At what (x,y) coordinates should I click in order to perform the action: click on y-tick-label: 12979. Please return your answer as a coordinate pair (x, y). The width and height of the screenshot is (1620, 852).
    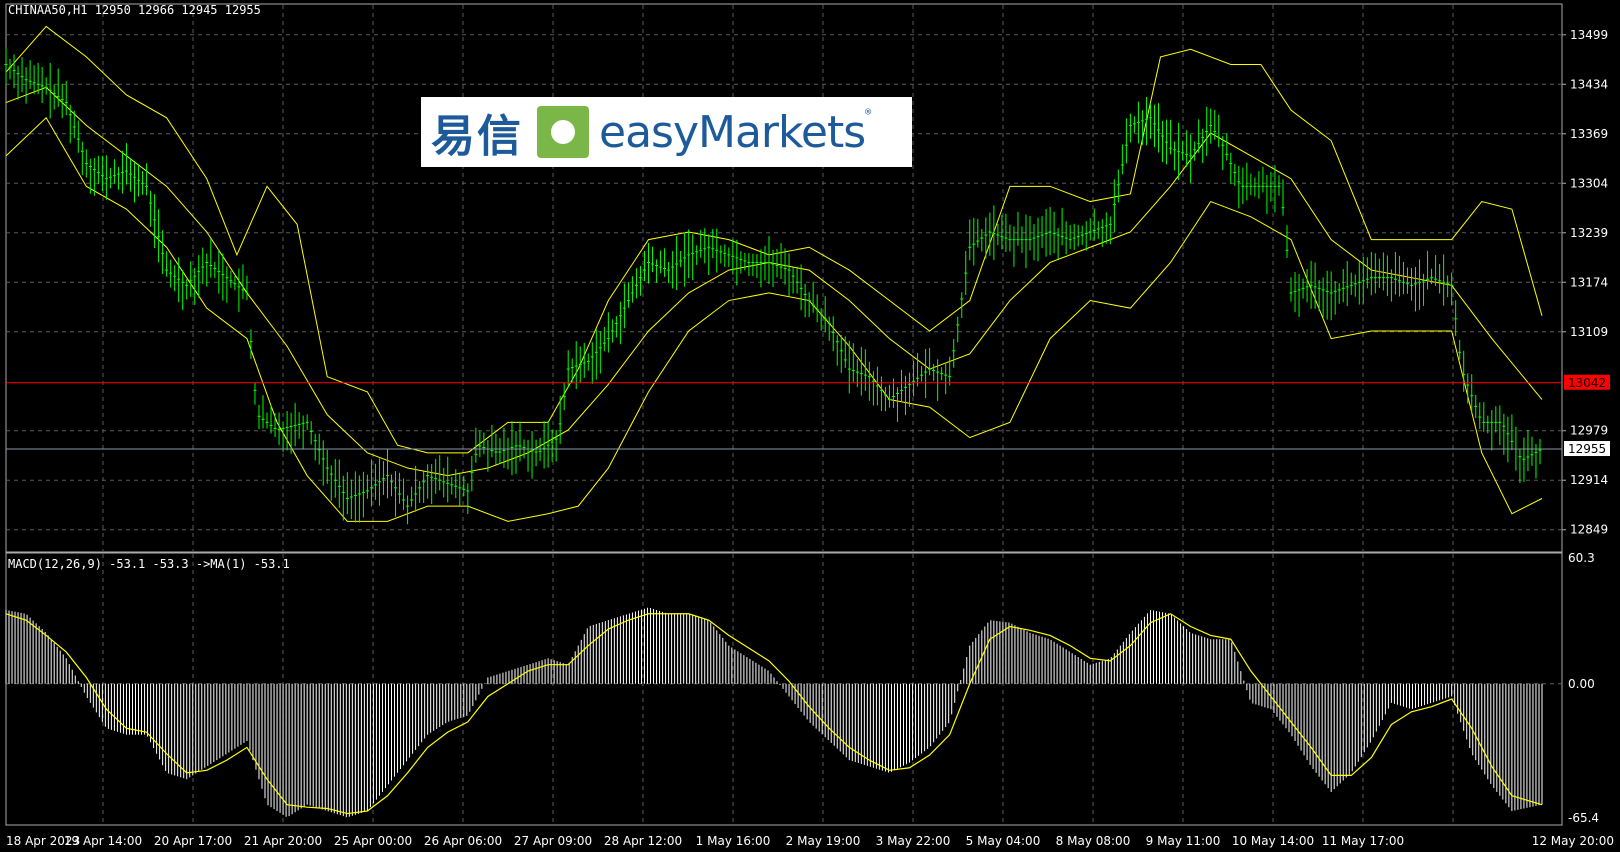
    Looking at the image, I should click on (1589, 431).